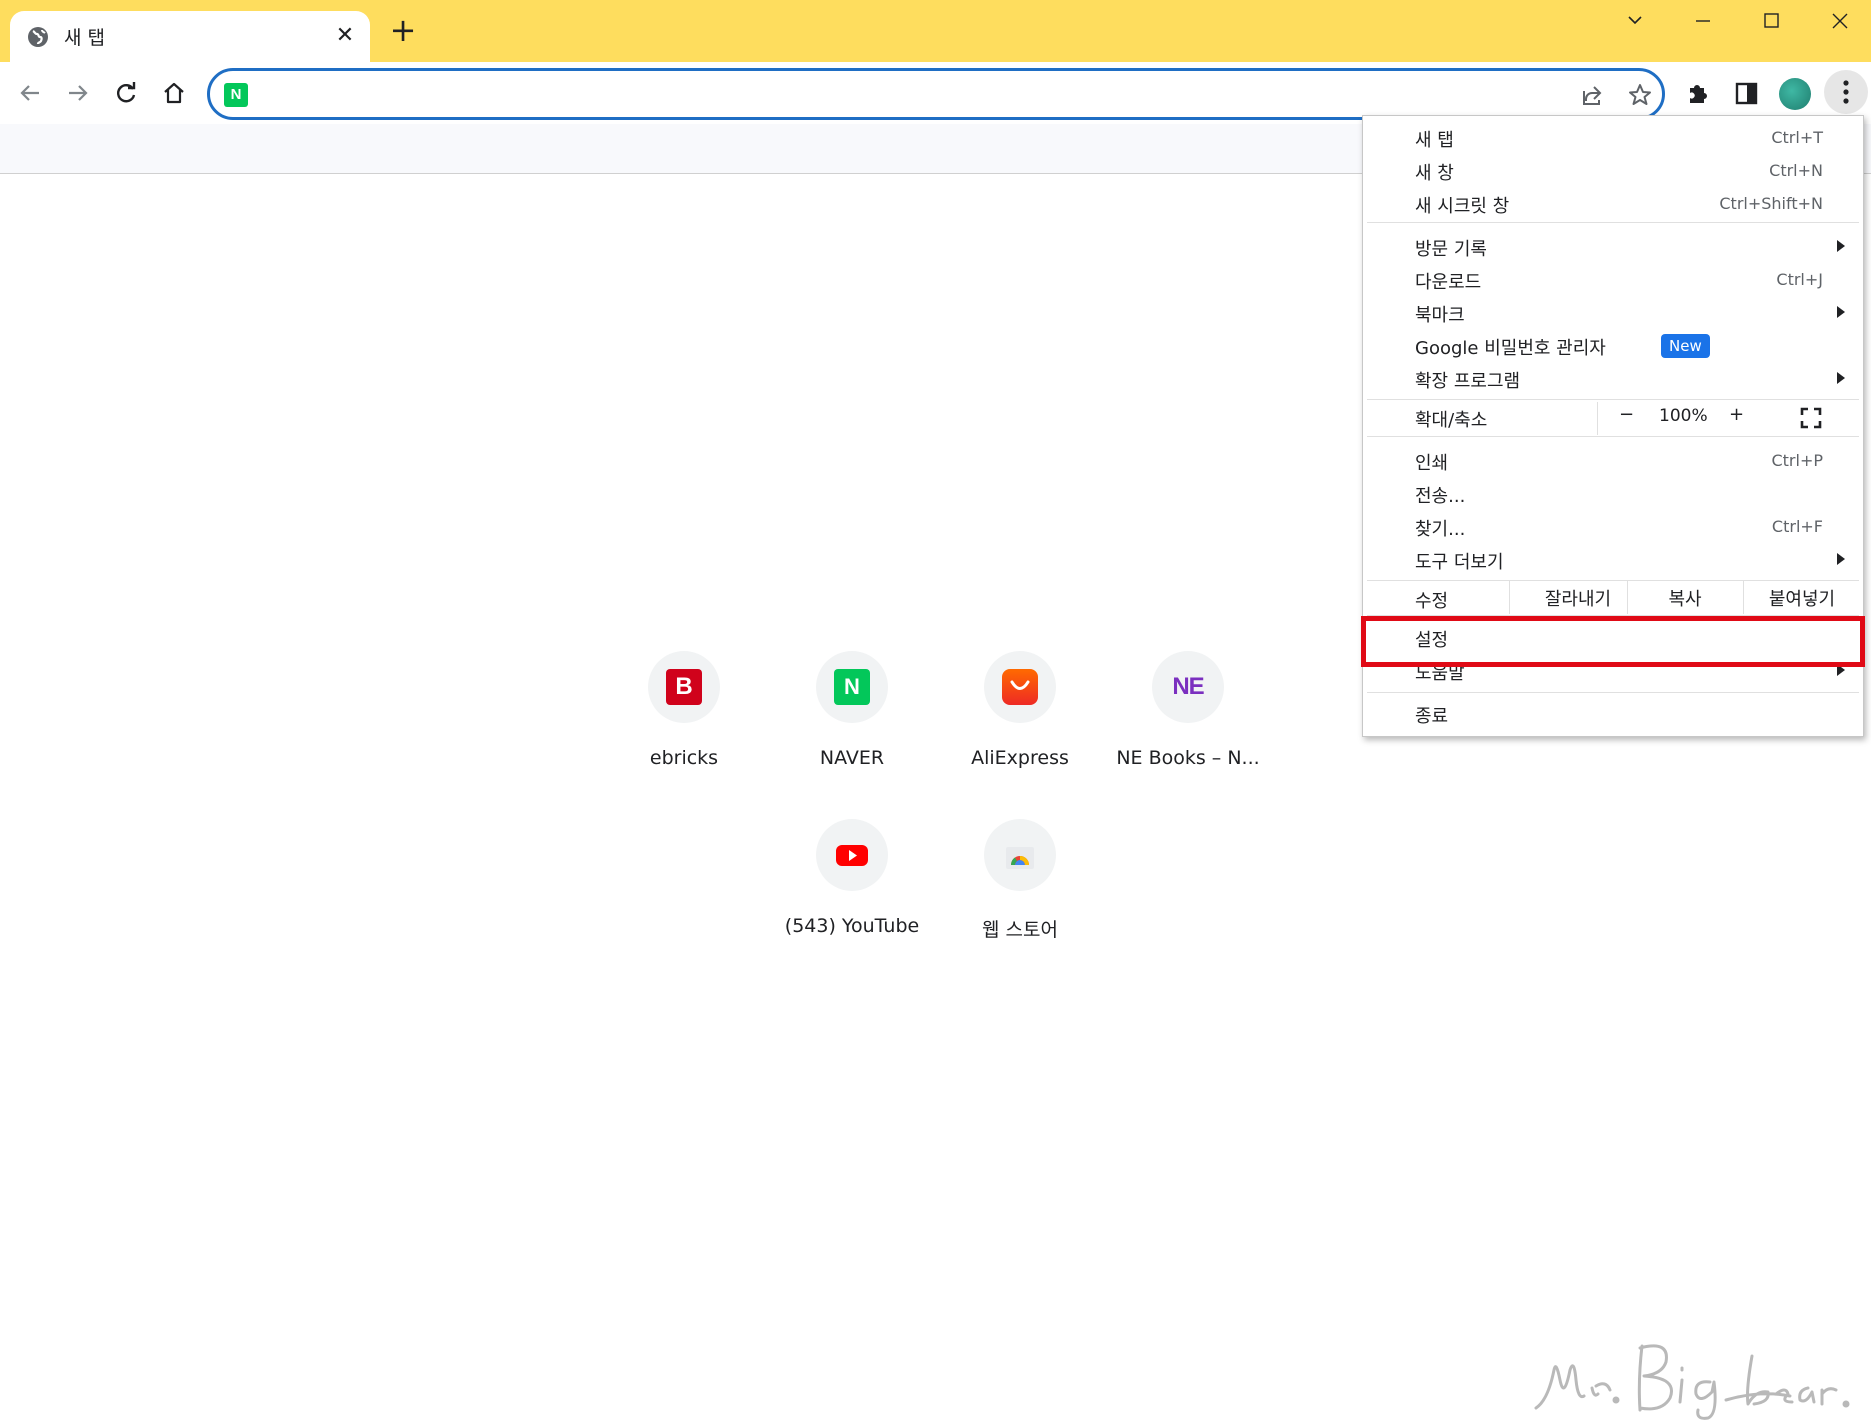 Image resolution: width=1871 pixels, height=1427 pixels. What do you see at coordinates (1635, 21) in the screenshot?
I see `tab-search-icon` at bounding box center [1635, 21].